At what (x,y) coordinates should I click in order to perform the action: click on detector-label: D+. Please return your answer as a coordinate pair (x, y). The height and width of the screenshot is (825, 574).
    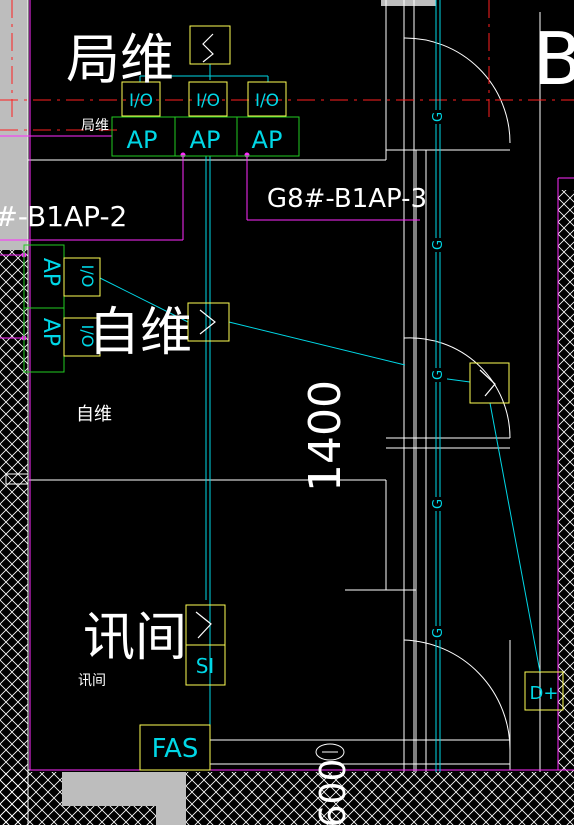
    Looking at the image, I should click on (544, 693).